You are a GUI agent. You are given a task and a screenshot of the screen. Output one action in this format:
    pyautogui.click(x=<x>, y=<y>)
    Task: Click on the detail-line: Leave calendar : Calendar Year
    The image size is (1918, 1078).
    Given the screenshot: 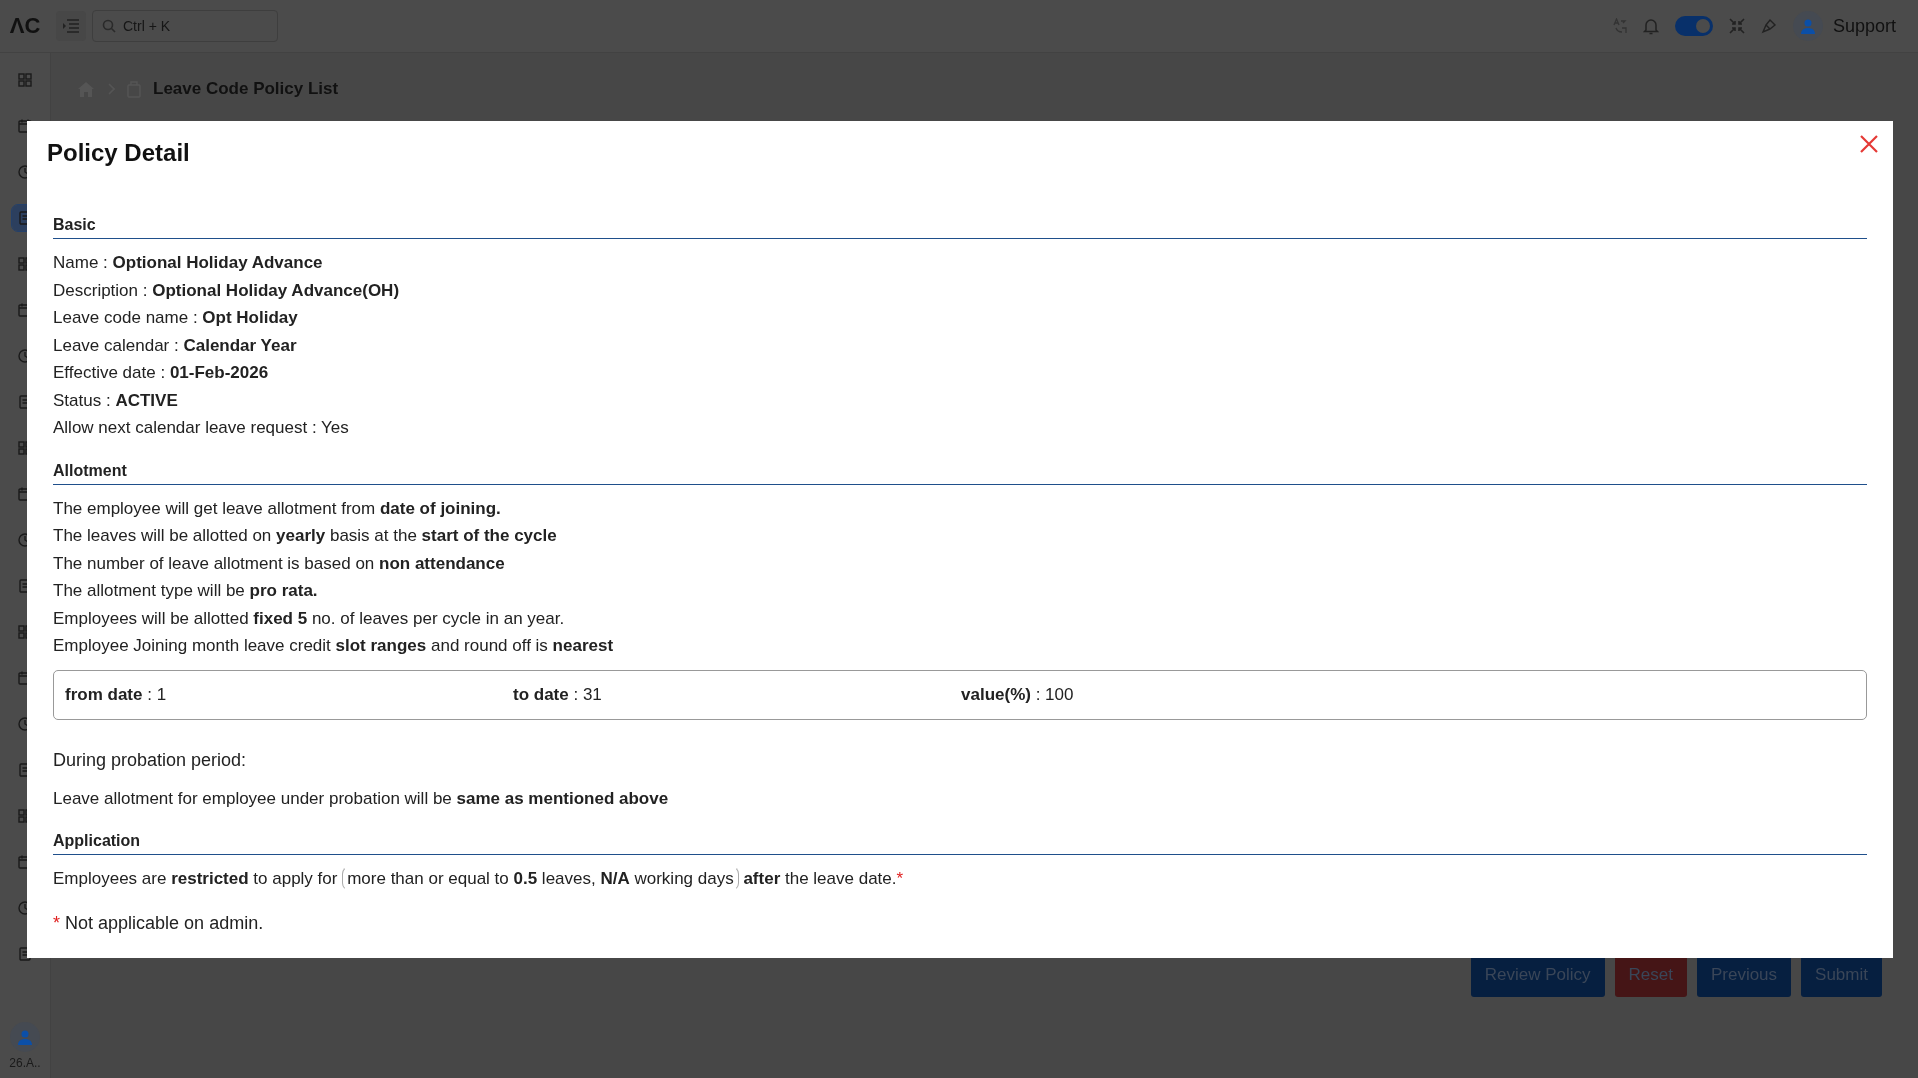 What is the action you would take?
    pyautogui.click(x=175, y=345)
    